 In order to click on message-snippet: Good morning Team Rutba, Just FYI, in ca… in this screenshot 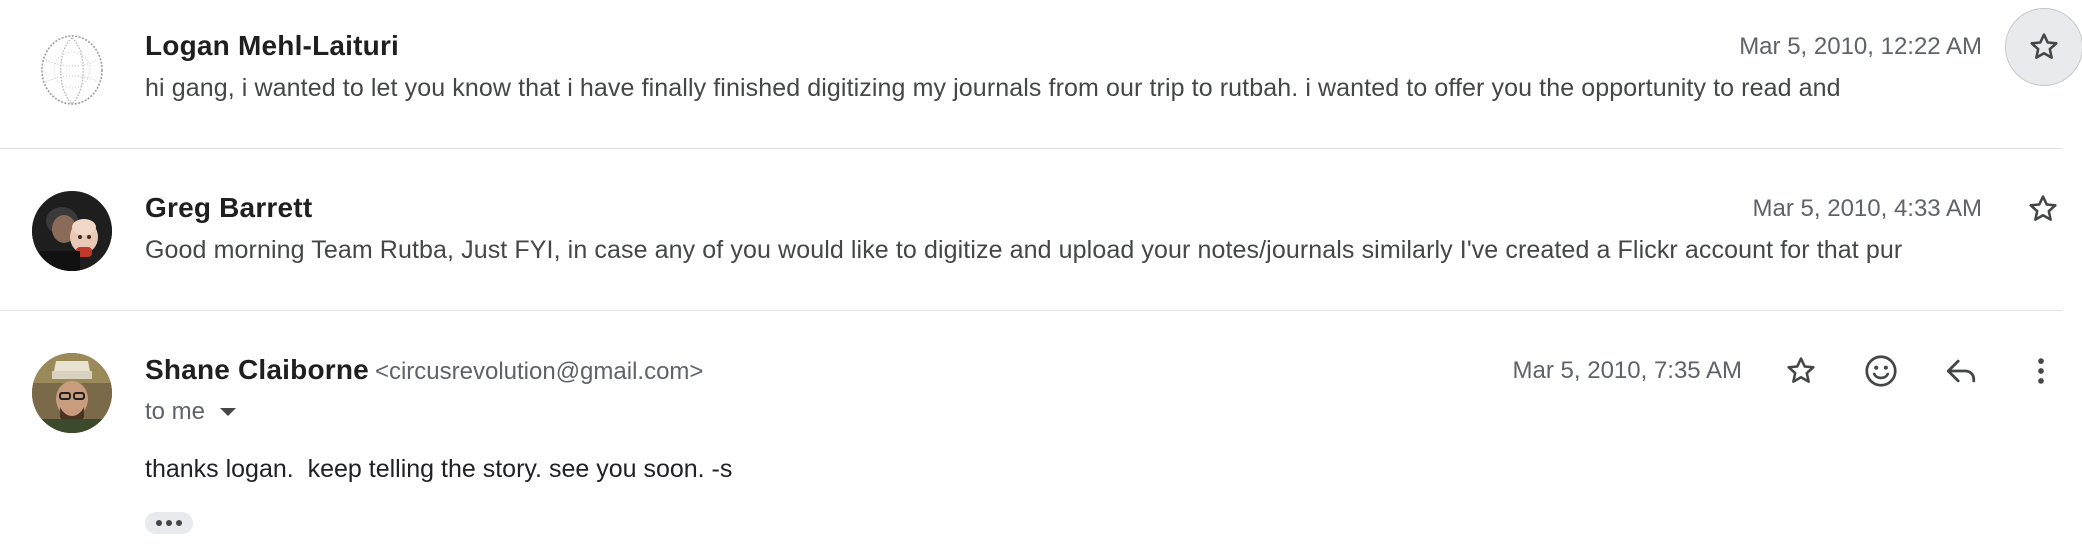, I will do `click(1024, 250)`.